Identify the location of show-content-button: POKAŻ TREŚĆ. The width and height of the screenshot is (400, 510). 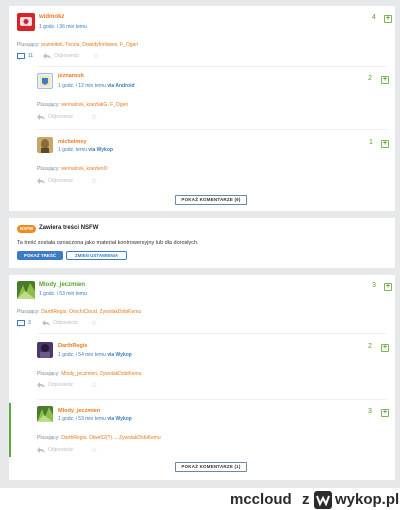
(40, 255).